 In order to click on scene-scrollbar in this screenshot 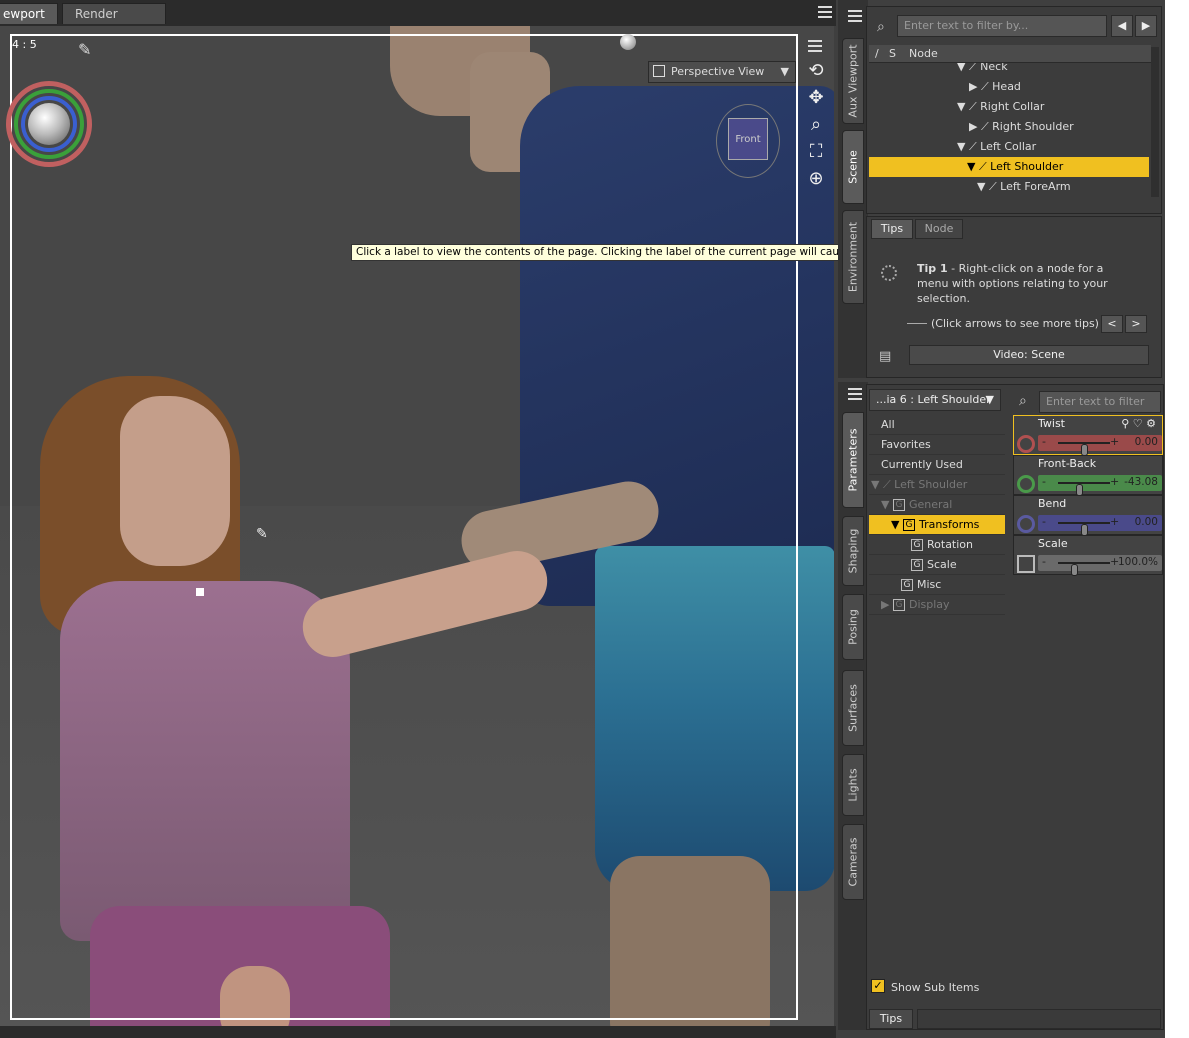, I will do `click(1155, 122)`.